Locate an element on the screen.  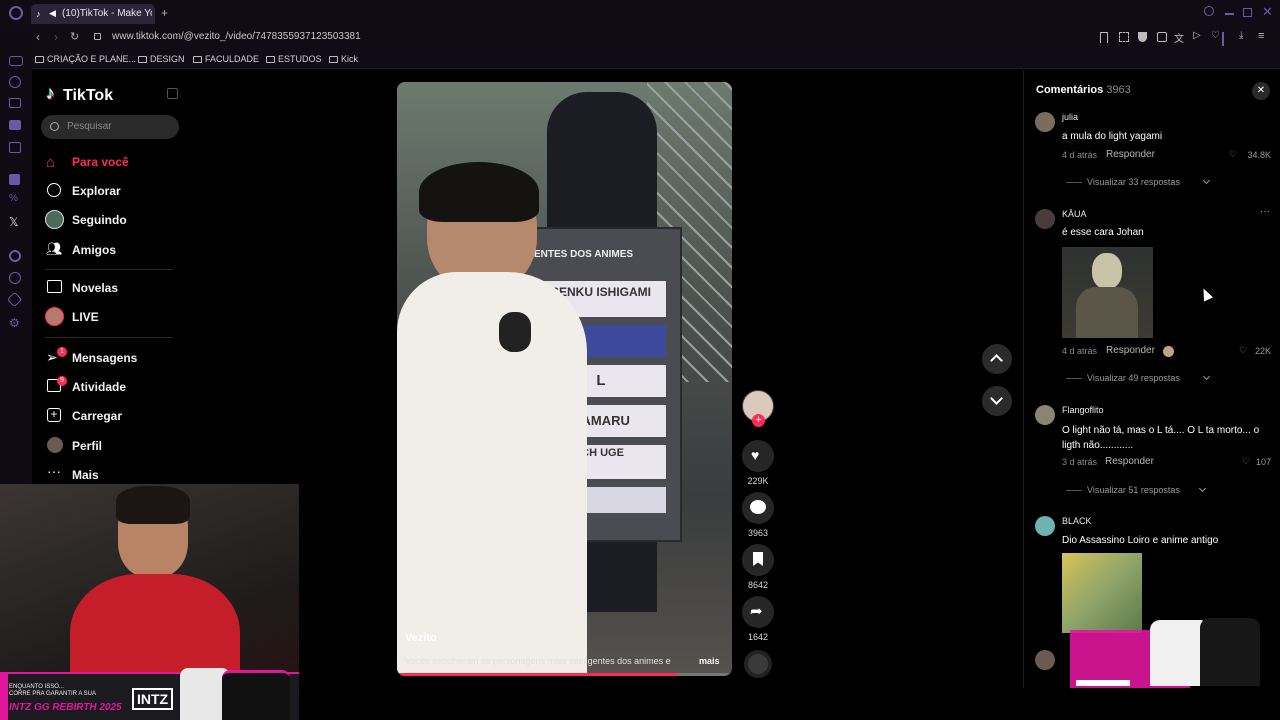
sidebar-settings-icon: ⚙ is located at coordinates (16, 323).